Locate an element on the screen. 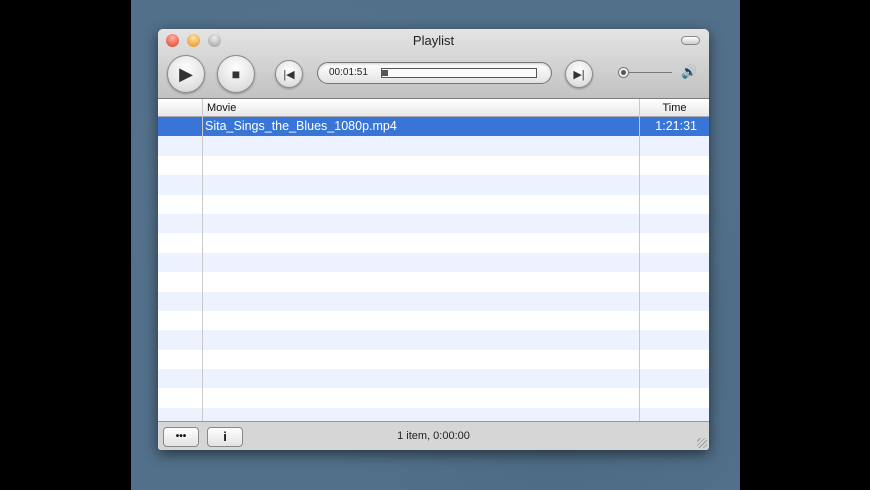  stop-button: ■ is located at coordinates (236, 74).